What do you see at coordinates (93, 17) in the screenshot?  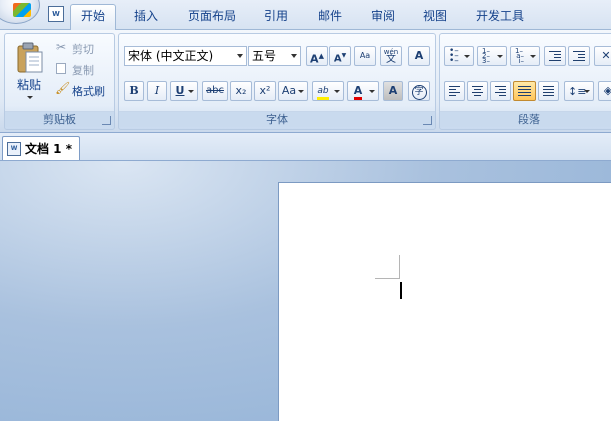 I see `tab-home: 开始` at bounding box center [93, 17].